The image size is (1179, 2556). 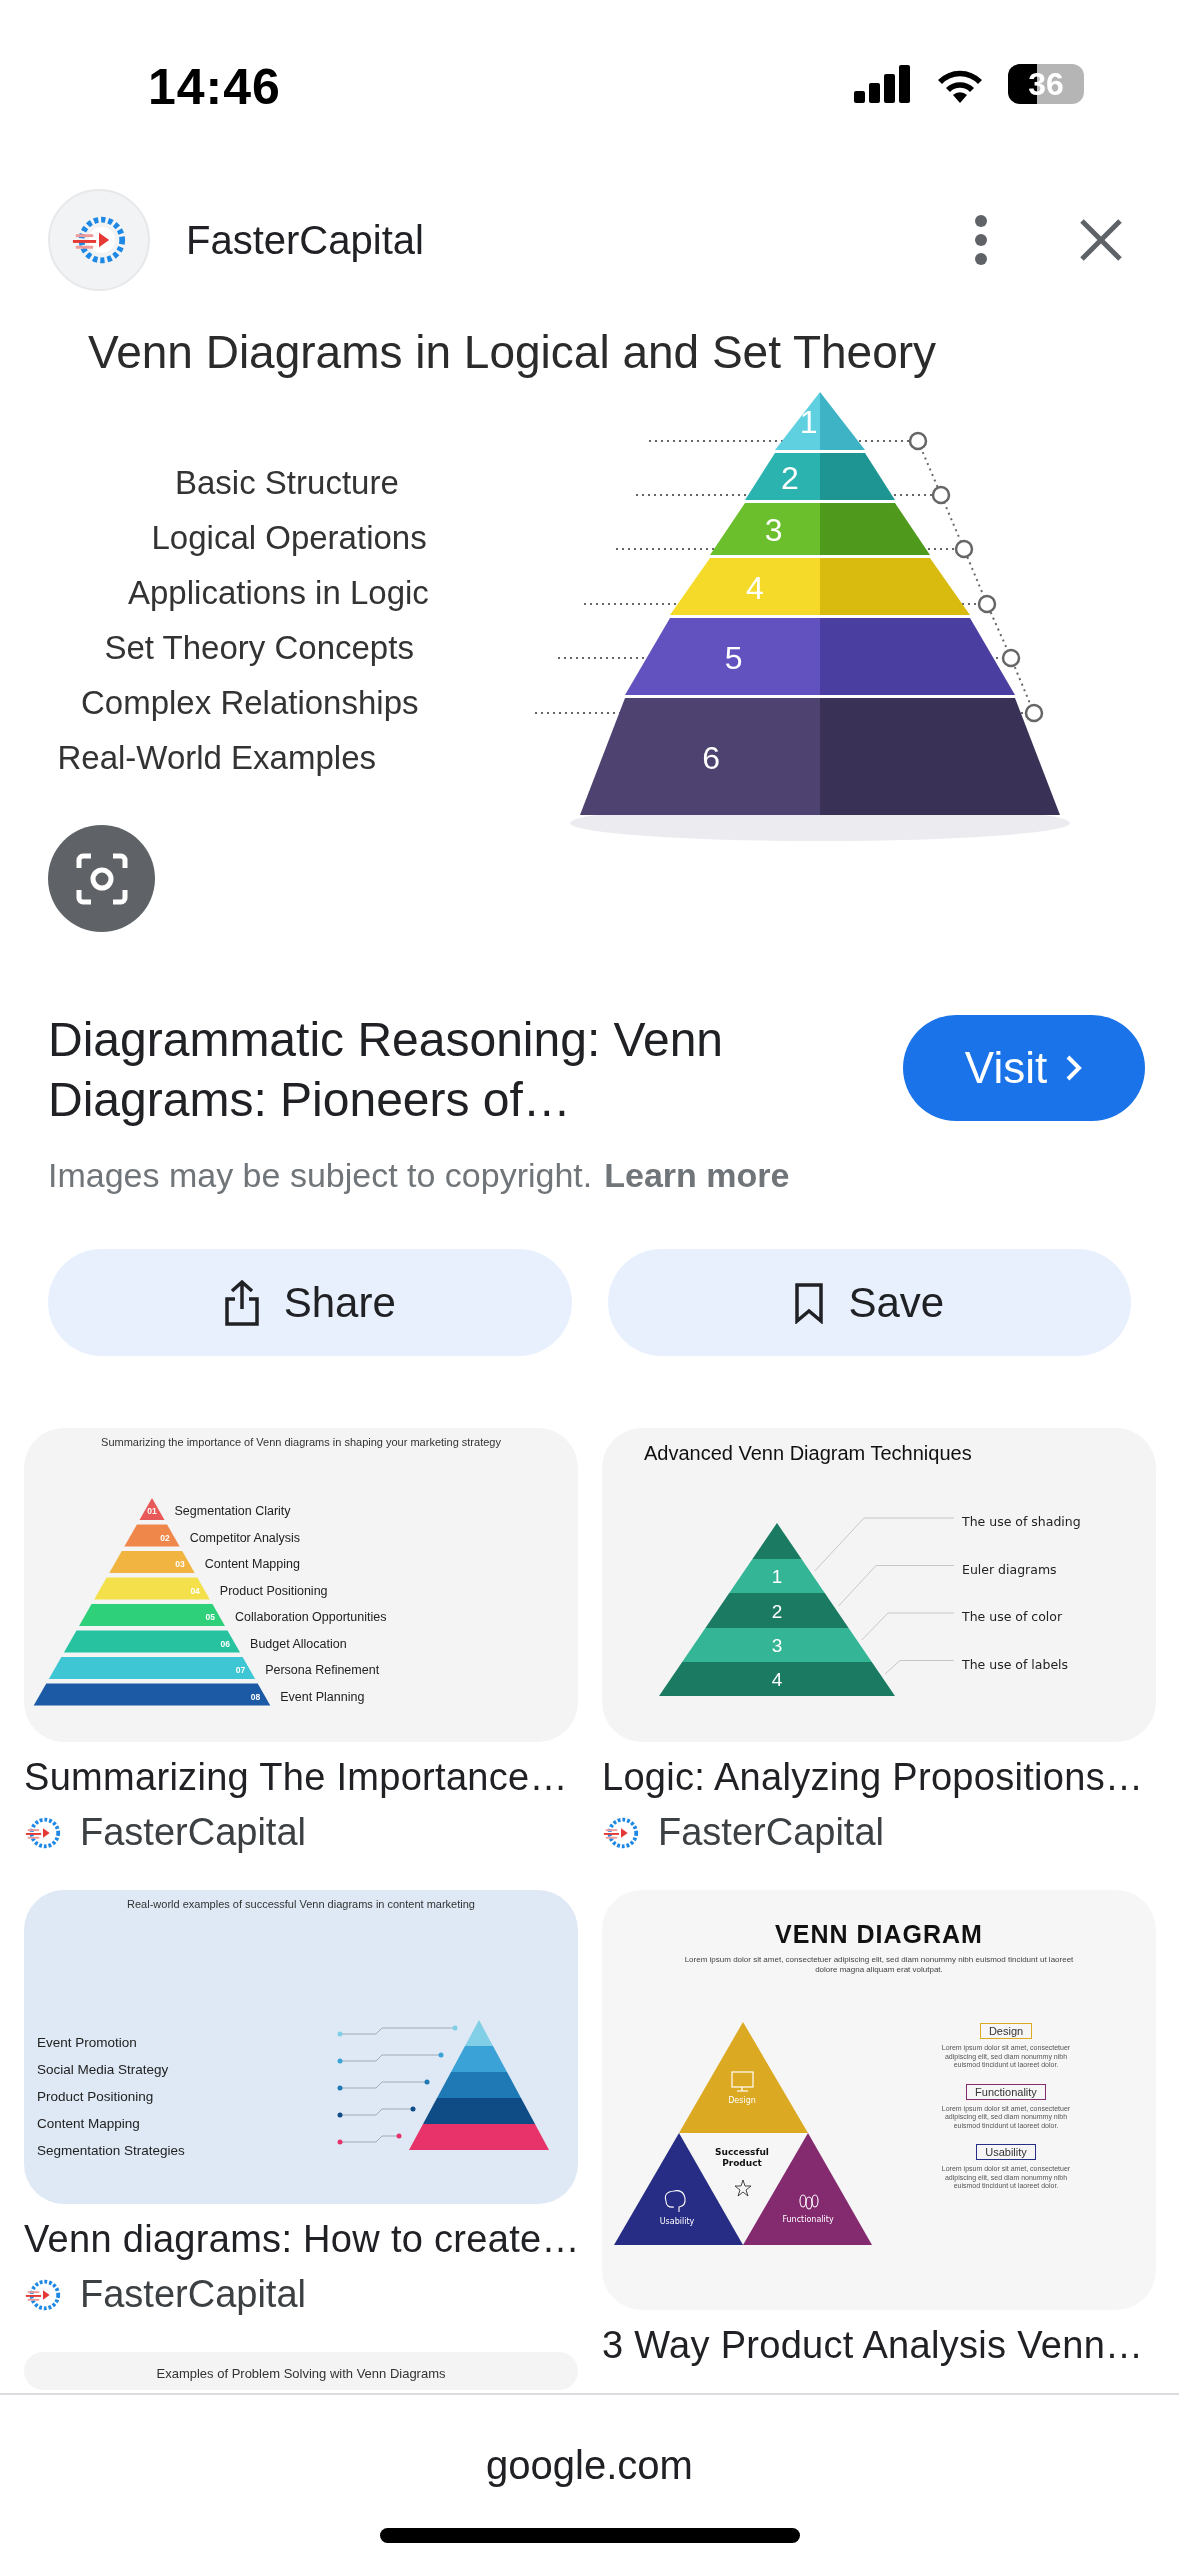 I want to click on list-label: Event Promotion, so click(x=87, y=2042).